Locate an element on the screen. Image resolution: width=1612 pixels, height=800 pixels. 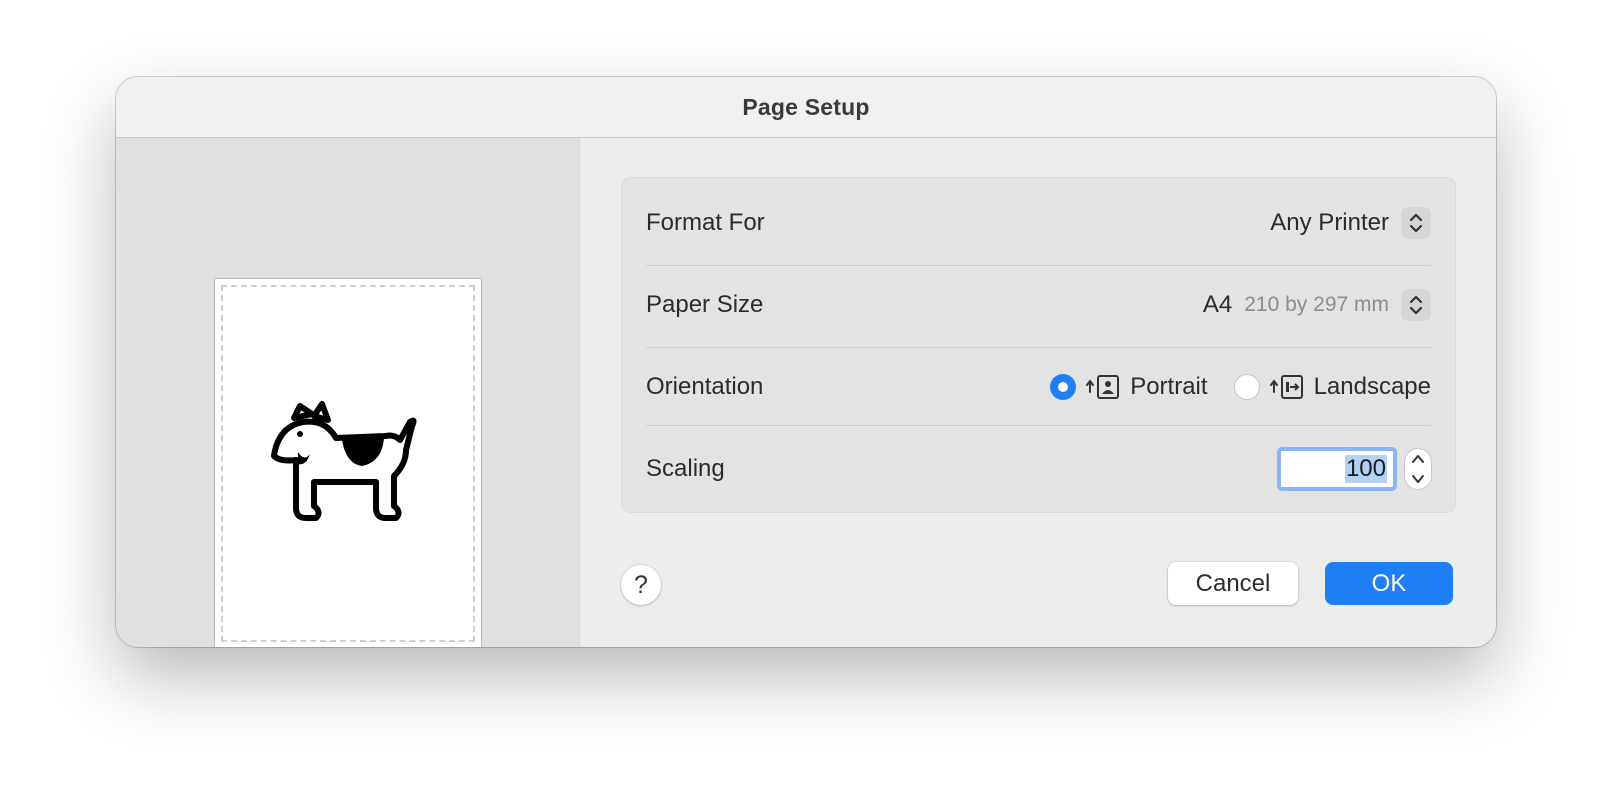
format-for-popup: Any Printer is located at coordinates (1350, 223).